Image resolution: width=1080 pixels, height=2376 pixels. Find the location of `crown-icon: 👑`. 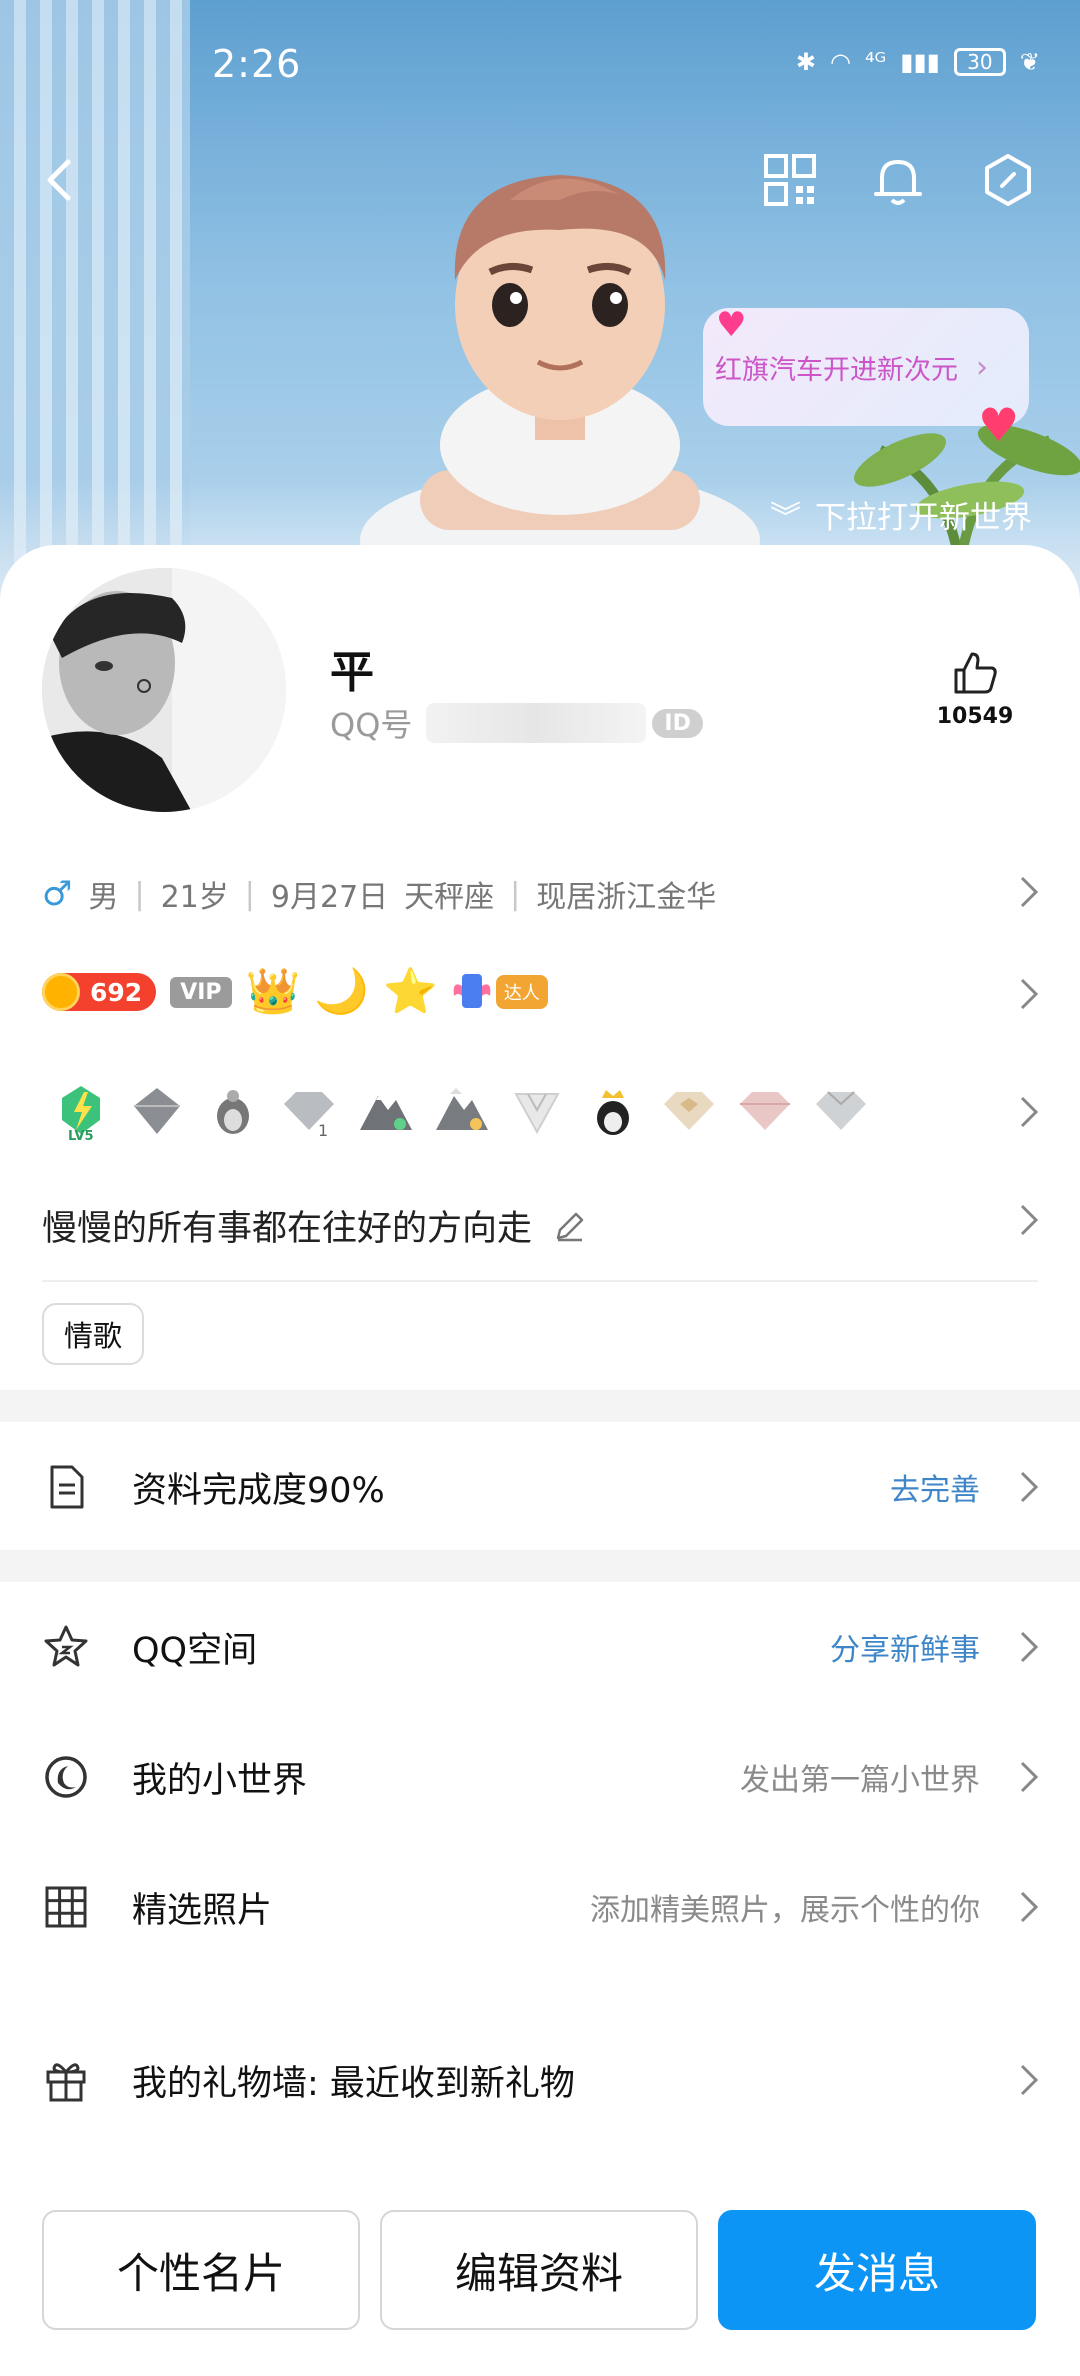

crown-icon: 👑 is located at coordinates (273, 991).